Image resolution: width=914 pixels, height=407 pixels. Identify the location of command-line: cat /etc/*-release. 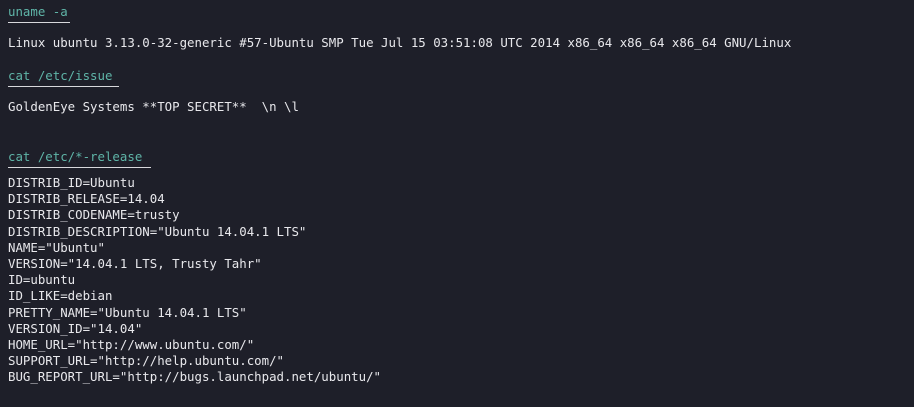
(75, 156).